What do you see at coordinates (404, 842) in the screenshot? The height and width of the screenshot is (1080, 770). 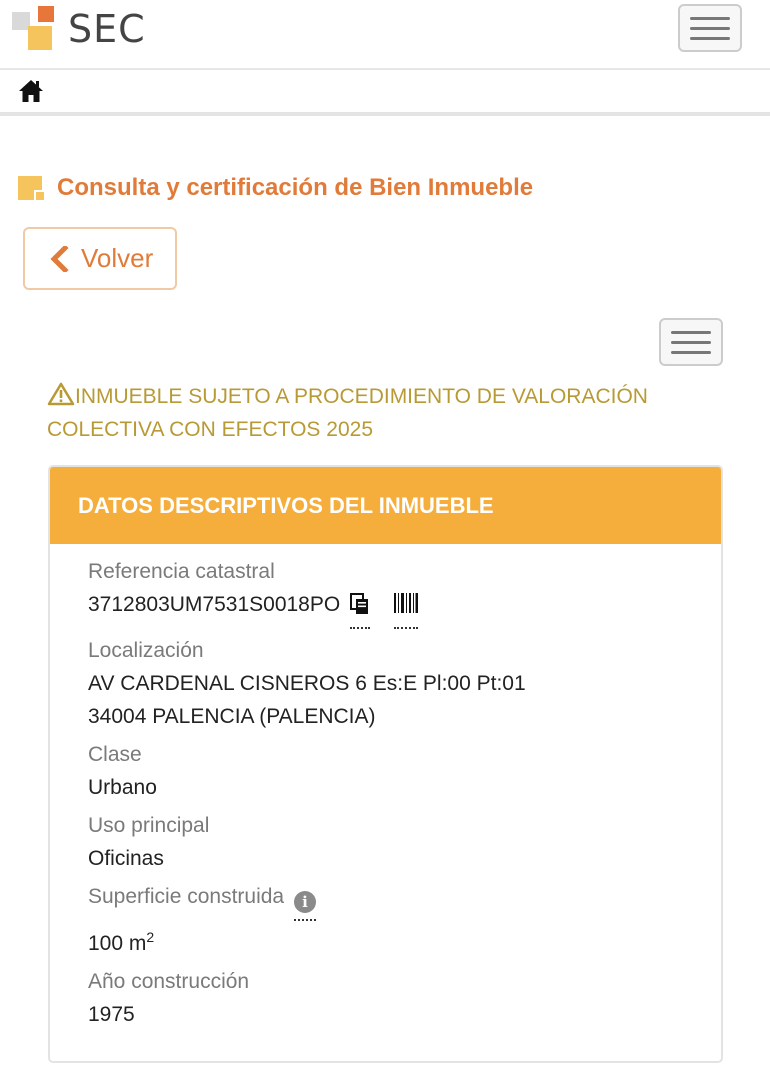 I see `field-uso: Uso principal Oficinas` at bounding box center [404, 842].